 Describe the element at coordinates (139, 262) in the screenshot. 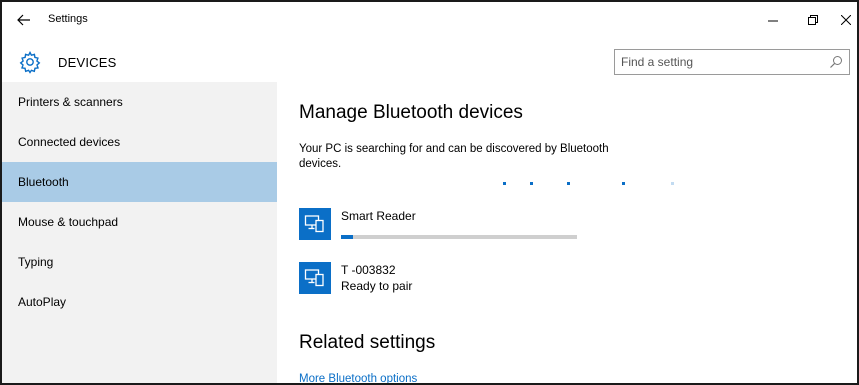

I see `sidebar-item-typing: Typing` at that location.